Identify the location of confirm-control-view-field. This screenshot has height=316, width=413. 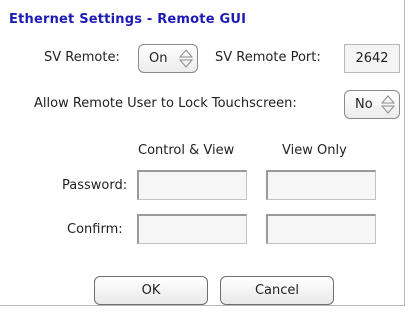
(192, 229).